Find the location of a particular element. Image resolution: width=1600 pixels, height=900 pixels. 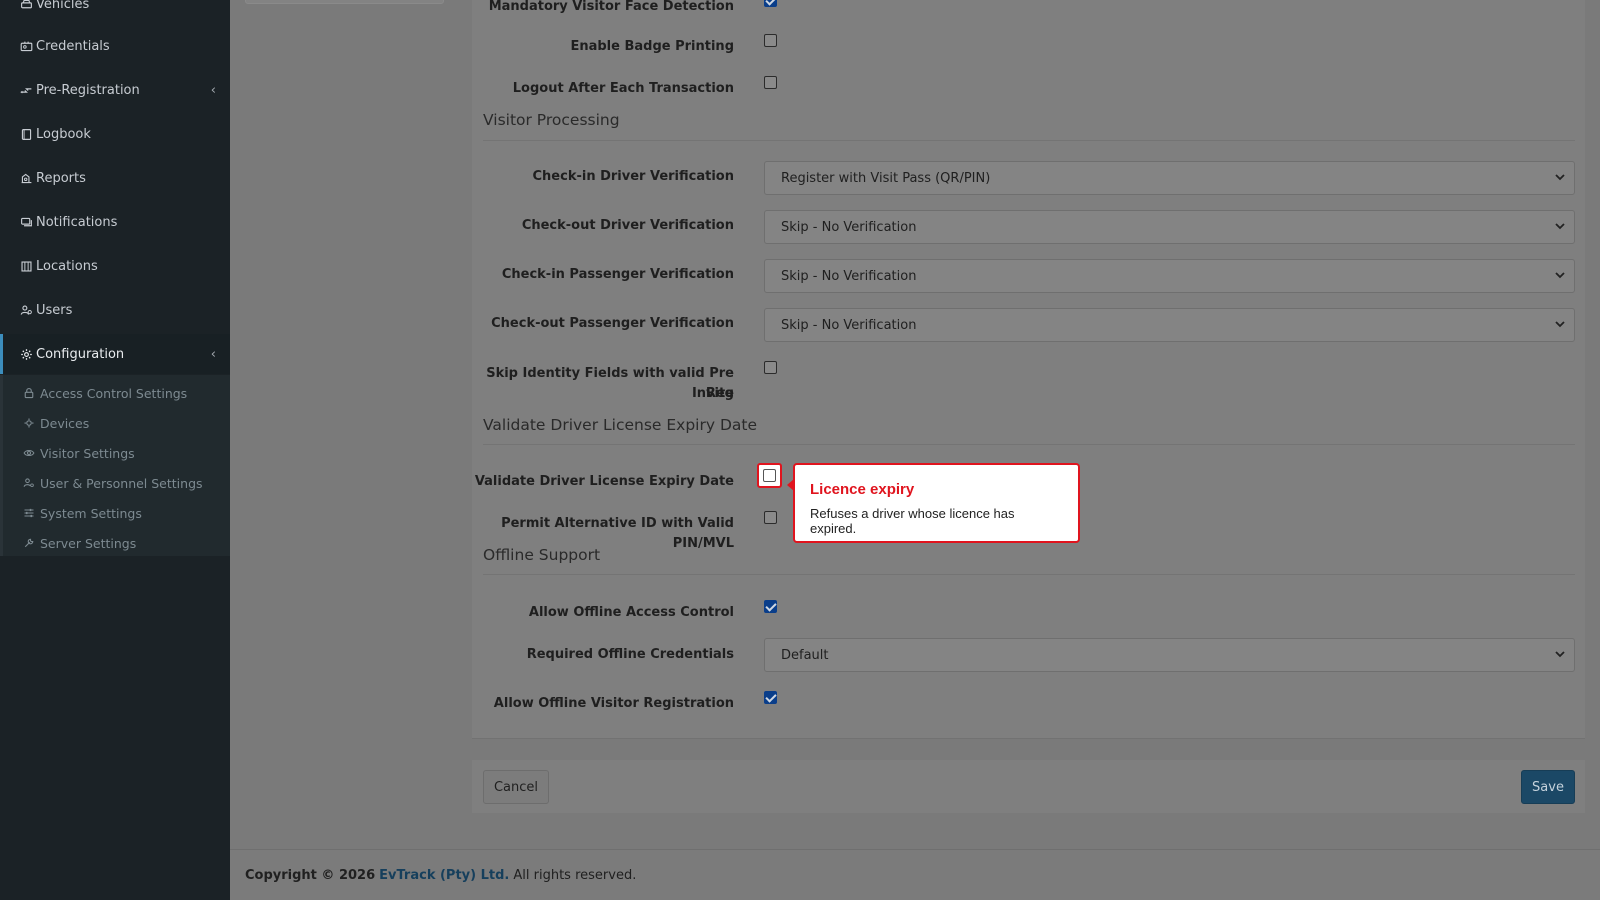

required-offline-credentials-label: Required Offline Credentials is located at coordinates (630, 654).